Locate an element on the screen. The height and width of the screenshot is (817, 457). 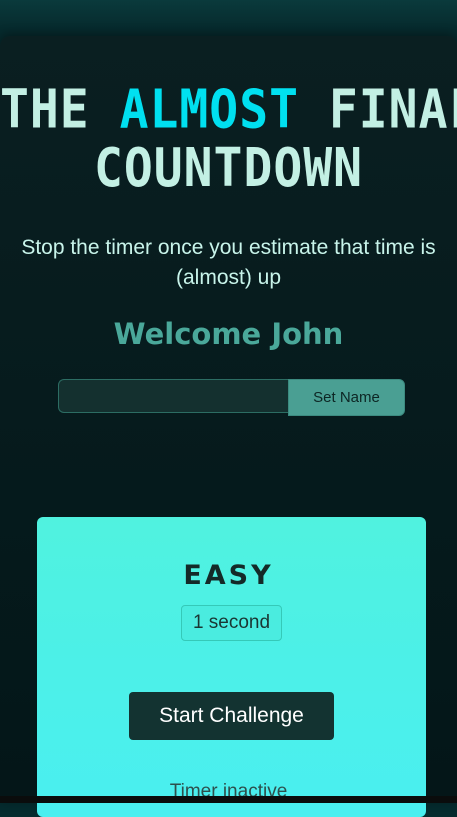
difficulty-heading: EASY is located at coordinates (228, 575).